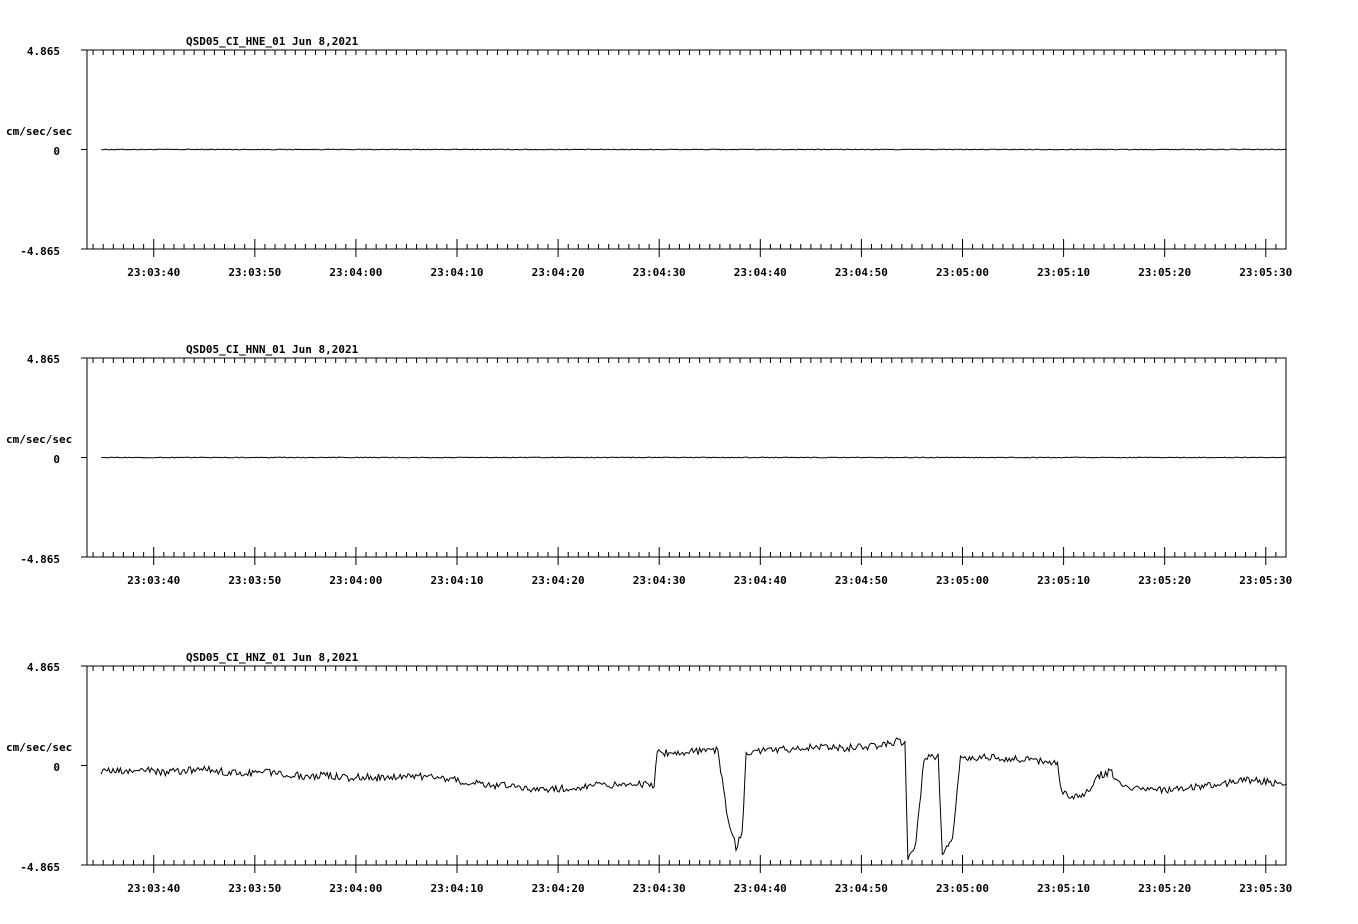  What do you see at coordinates (272, 41) in the screenshot?
I see `panel-title: QSD05_CI_HNE_01 Jun 8,2021` at bounding box center [272, 41].